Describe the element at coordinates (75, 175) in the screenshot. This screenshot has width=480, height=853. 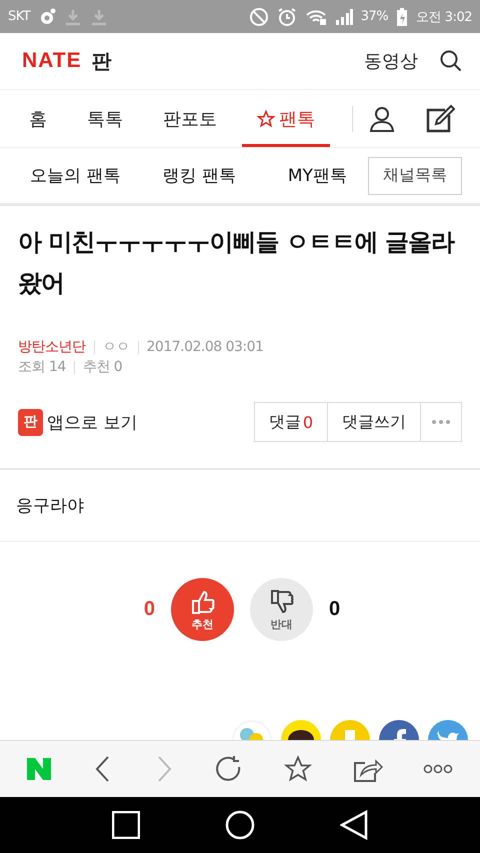
I see `subnav-link: 오늘의 팬톡` at that location.